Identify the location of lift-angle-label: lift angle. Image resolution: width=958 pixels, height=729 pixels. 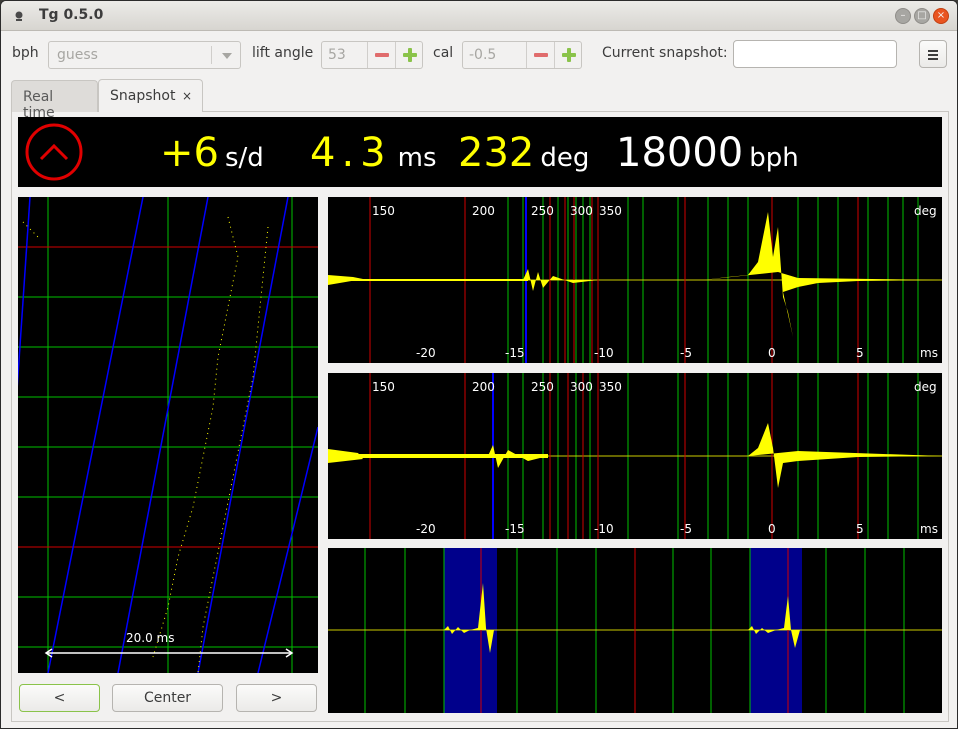
(283, 53).